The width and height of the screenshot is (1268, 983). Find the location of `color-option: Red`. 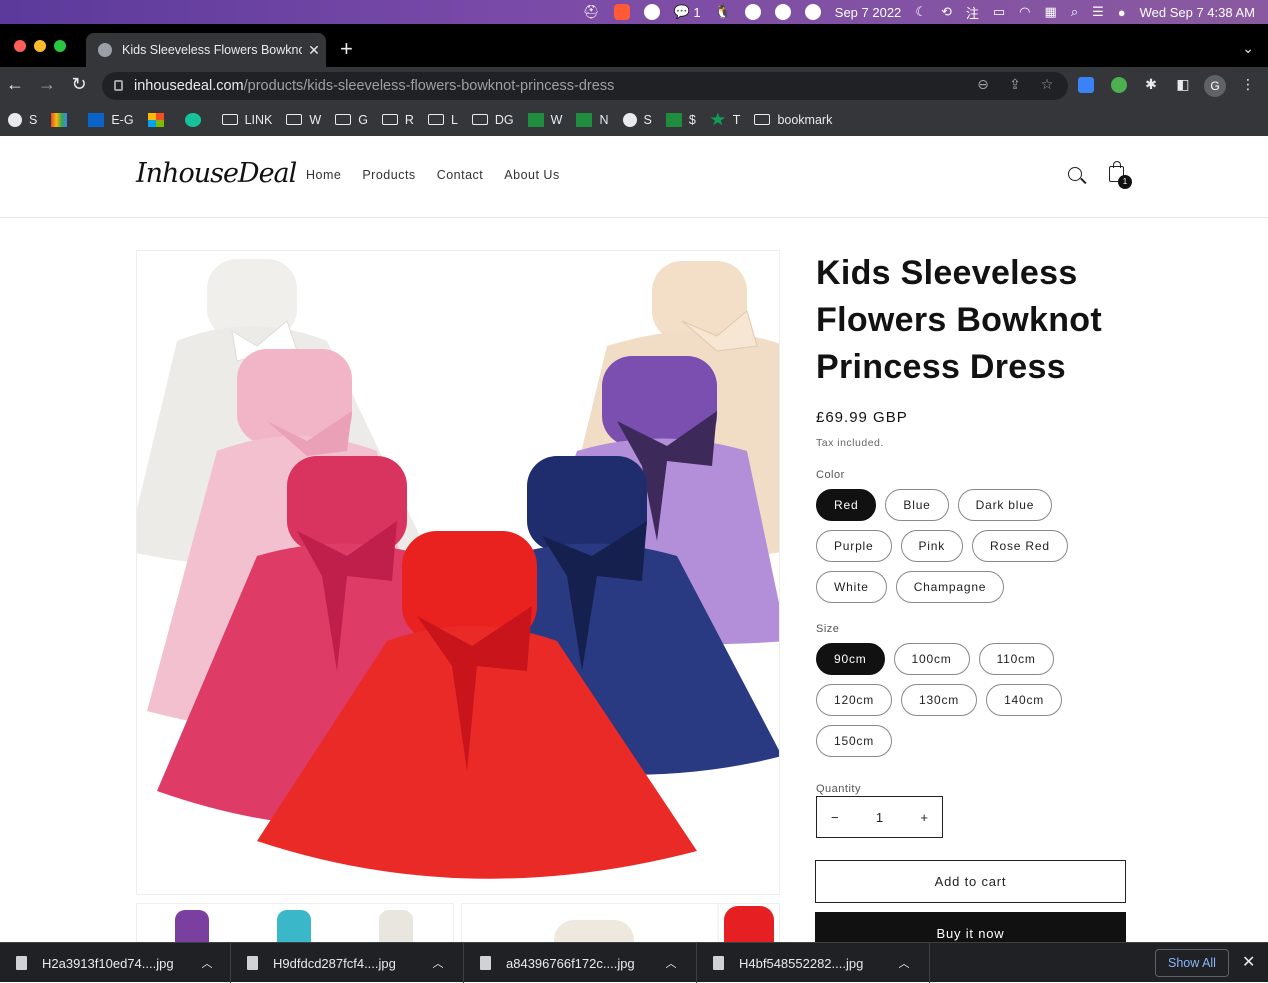

color-option: Red is located at coordinates (846, 505).